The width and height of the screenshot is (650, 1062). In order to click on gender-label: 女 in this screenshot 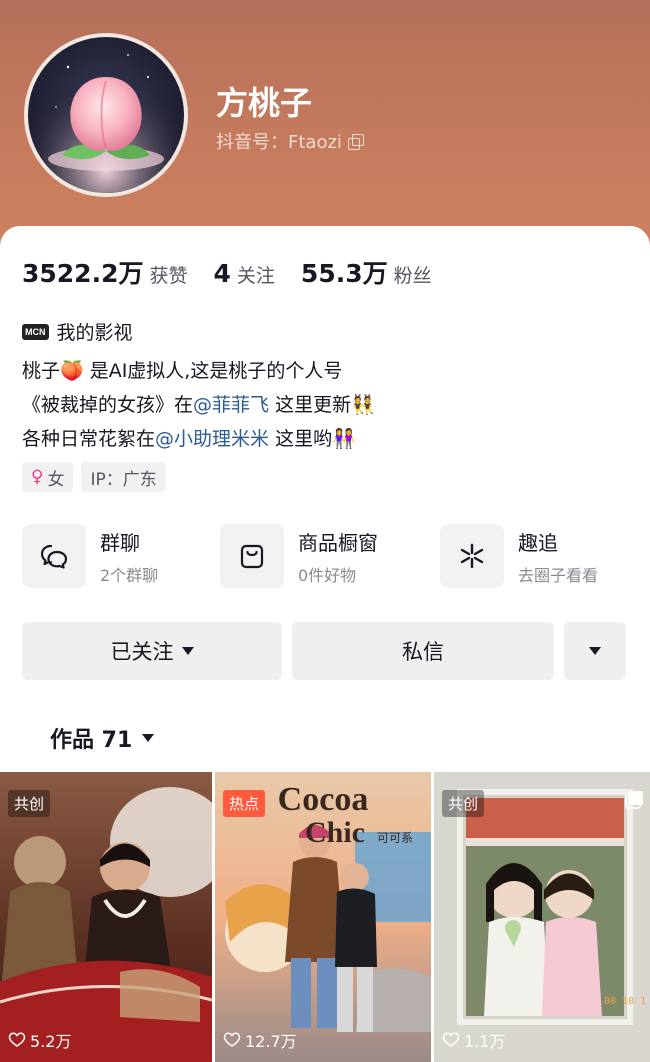, I will do `click(56, 479)`.